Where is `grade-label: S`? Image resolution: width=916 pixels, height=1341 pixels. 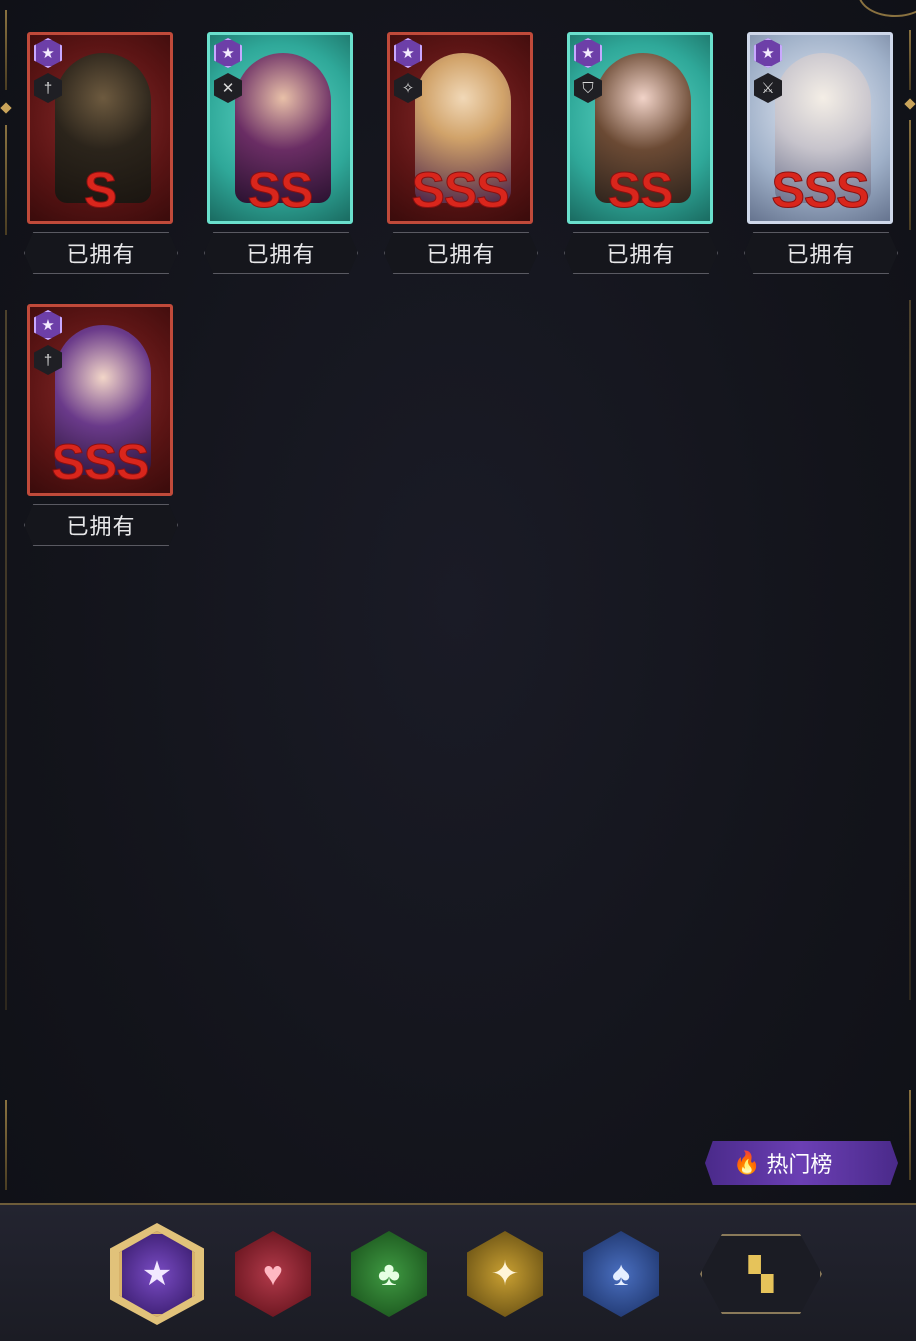 grade-label: S is located at coordinates (100, 190).